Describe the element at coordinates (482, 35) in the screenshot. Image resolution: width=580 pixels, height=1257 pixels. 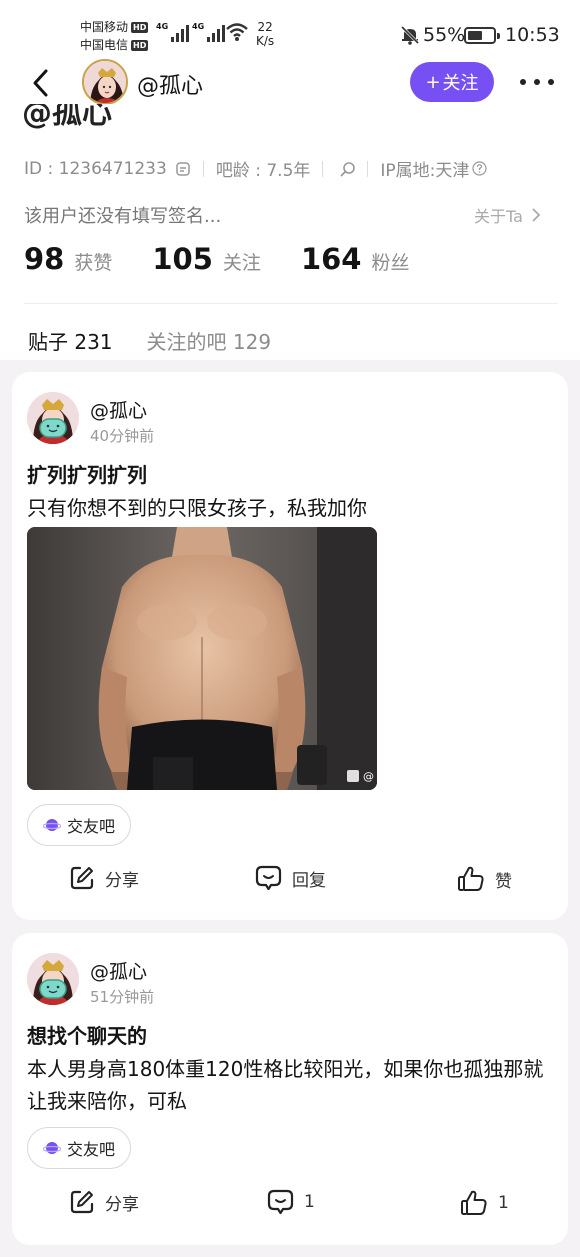
I see `battery-icon` at that location.